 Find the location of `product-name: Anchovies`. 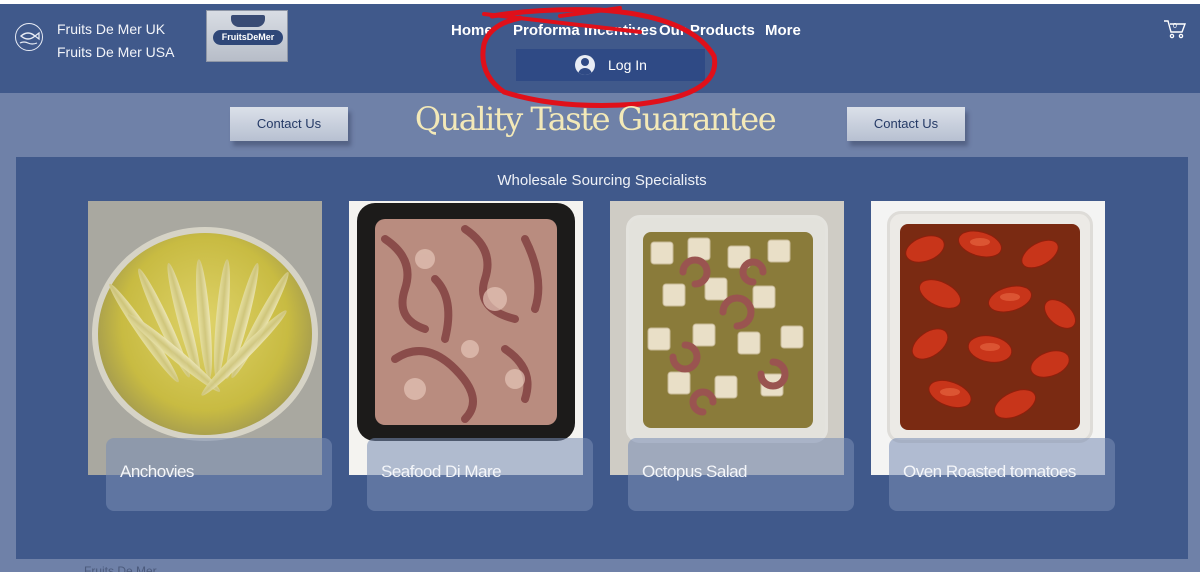

product-name: Anchovies is located at coordinates (157, 471).